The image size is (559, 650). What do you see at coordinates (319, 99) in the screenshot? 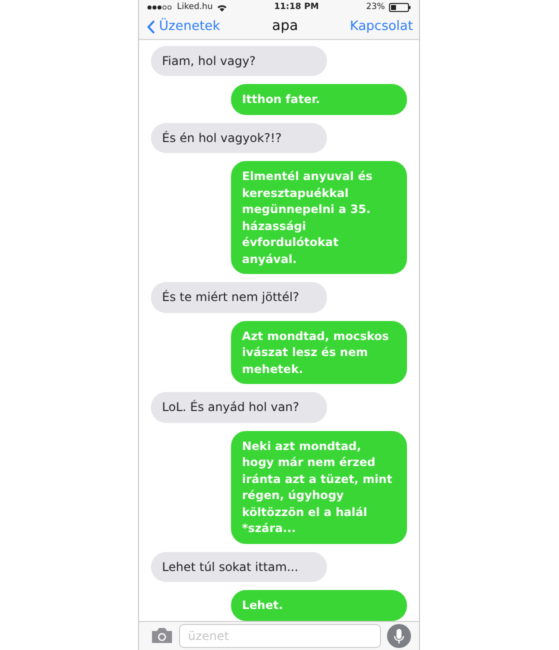
I see `sent-message: Itthon fater.` at bounding box center [319, 99].